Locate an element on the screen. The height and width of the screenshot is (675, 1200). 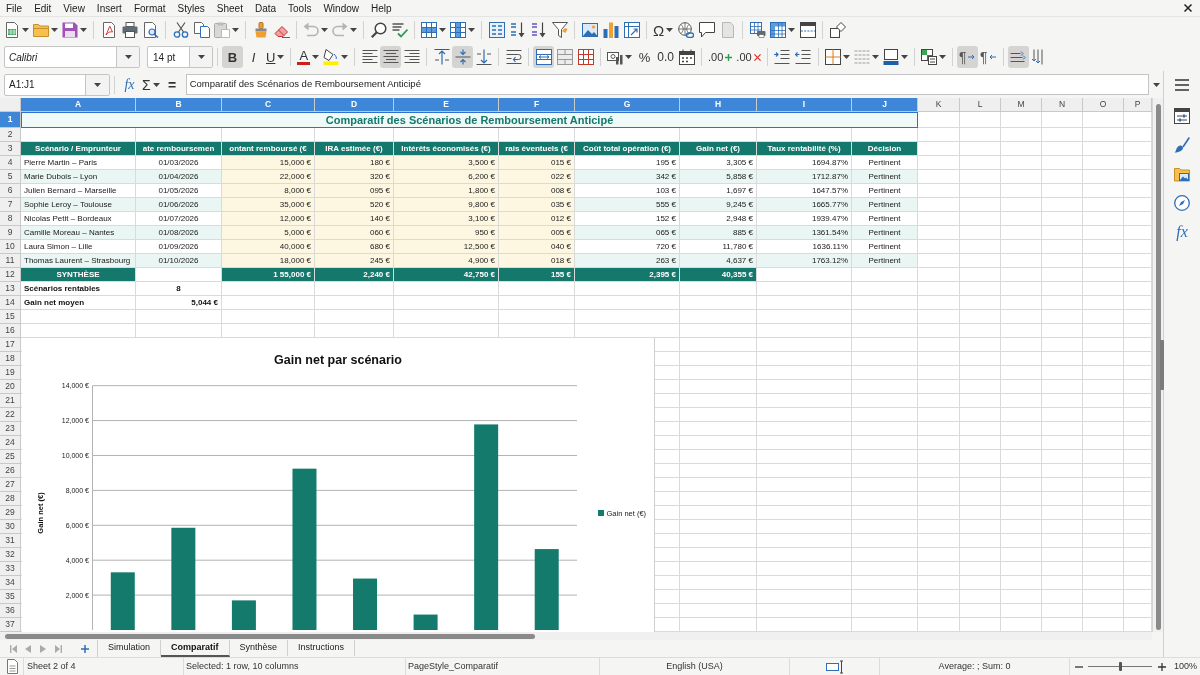
row-button is located at coordinates (433, 30).